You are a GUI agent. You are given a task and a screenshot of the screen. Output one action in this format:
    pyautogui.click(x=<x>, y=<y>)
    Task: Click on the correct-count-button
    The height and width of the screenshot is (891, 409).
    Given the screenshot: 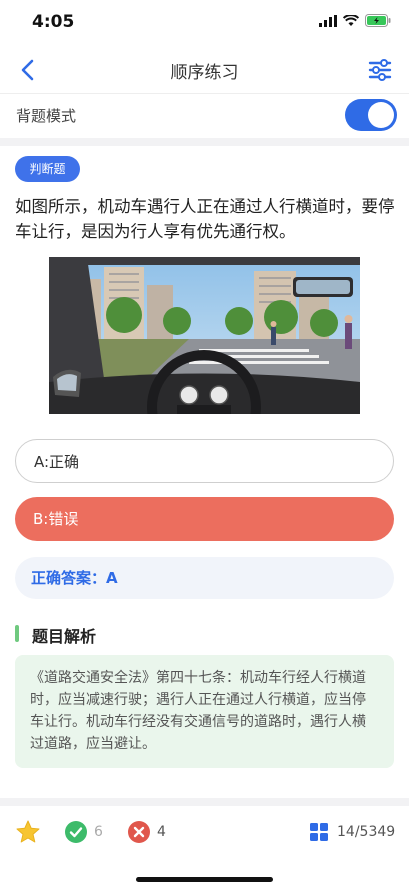 What is the action you would take?
    pyautogui.click(x=76, y=832)
    